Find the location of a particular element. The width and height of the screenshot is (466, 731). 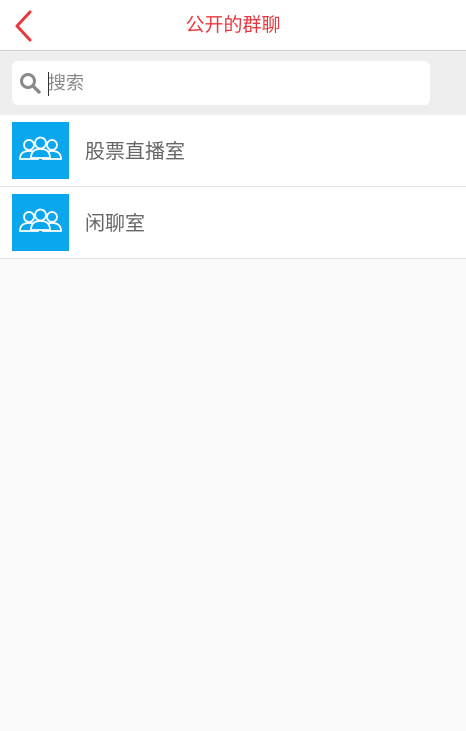

page-title: 公开的群聊 is located at coordinates (233, 25).